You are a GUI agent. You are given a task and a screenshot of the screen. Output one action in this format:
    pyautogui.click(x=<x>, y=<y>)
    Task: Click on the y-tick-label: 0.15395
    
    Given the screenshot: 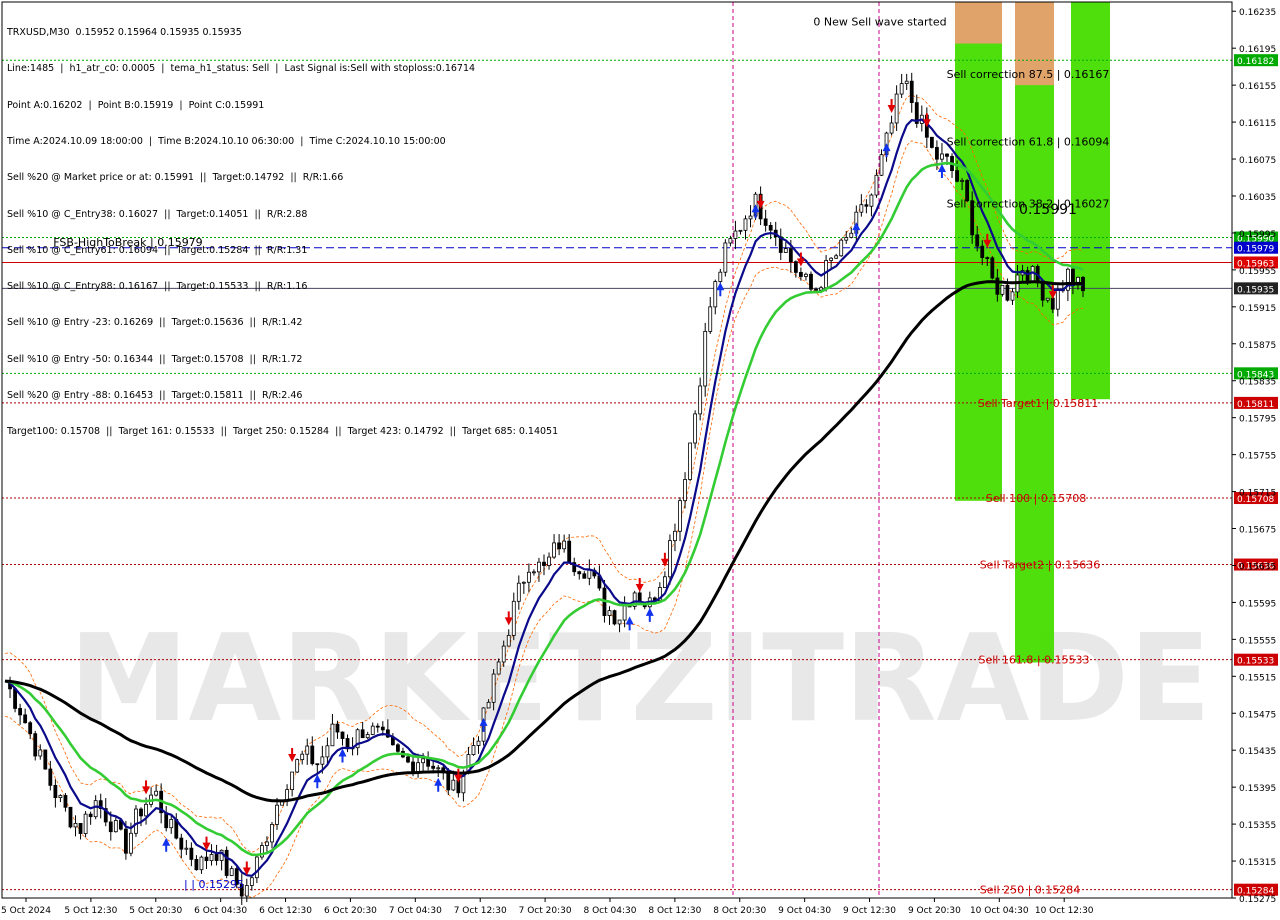 What is the action you would take?
    pyautogui.click(x=1257, y=789)
    